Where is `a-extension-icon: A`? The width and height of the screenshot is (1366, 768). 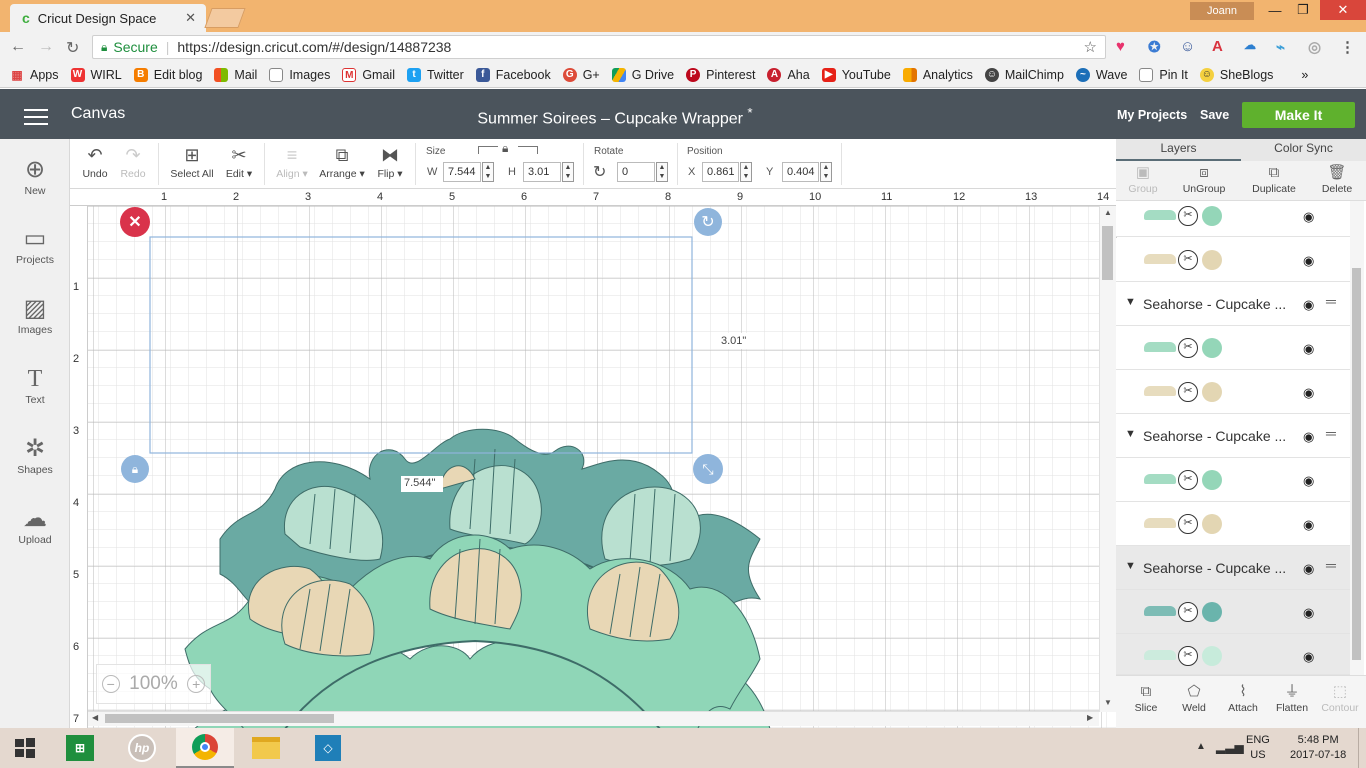
a-extension-icon: A is located at coordinates (1217, 46).